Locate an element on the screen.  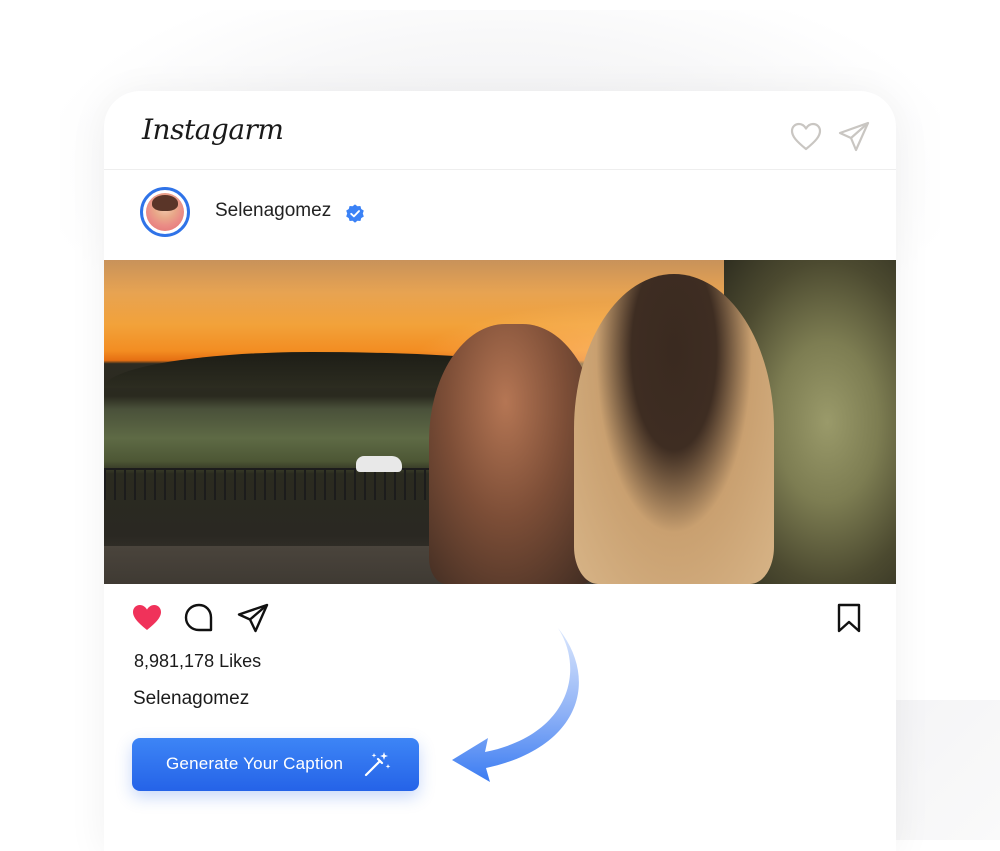
bookmark-icon is located at coordinates (849, 618).